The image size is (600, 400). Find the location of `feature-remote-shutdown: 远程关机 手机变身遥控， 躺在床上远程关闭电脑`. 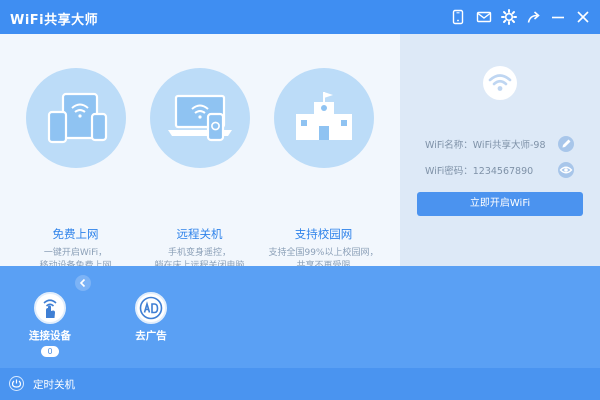

feature-remote-shutdown: 远程关机 手机变身遥控， 躺在床上远程关闭电脑 is located at coordinates (199, 170).